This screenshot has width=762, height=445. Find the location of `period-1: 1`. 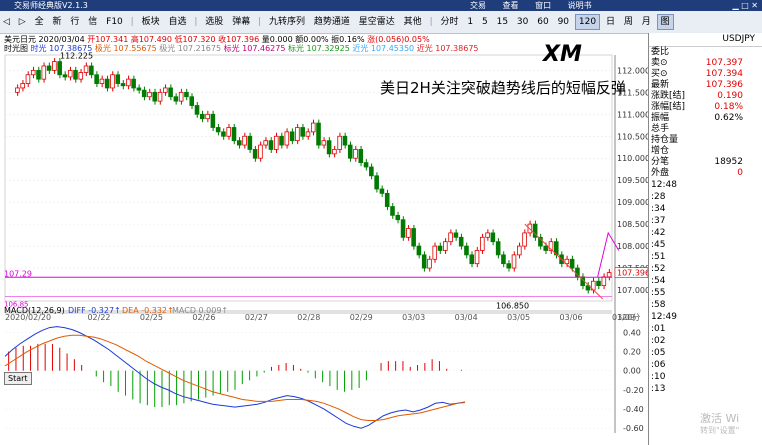

period-1: 1 is located at coordinates (470, 22).